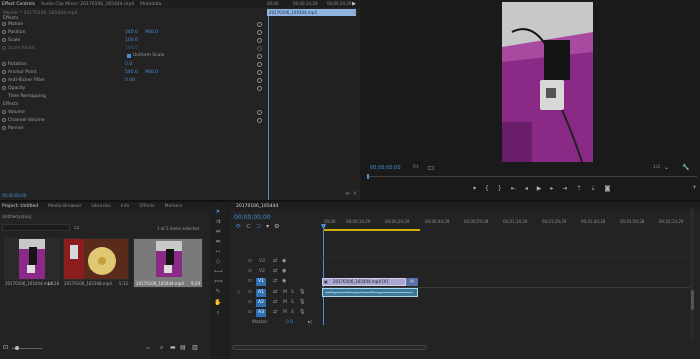 The width and height of the screenshot is (700, 359). Describe the element at coordinates (131, 72) in the screenshot. I see `param-value: 540.0` at that location.